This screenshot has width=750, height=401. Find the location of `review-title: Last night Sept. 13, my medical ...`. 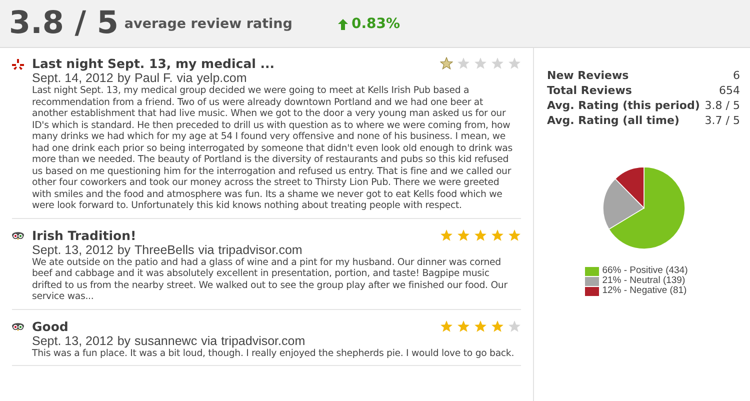

review-title: Last night Sept. 13, my medical ... is located at coordinates (153, 63).